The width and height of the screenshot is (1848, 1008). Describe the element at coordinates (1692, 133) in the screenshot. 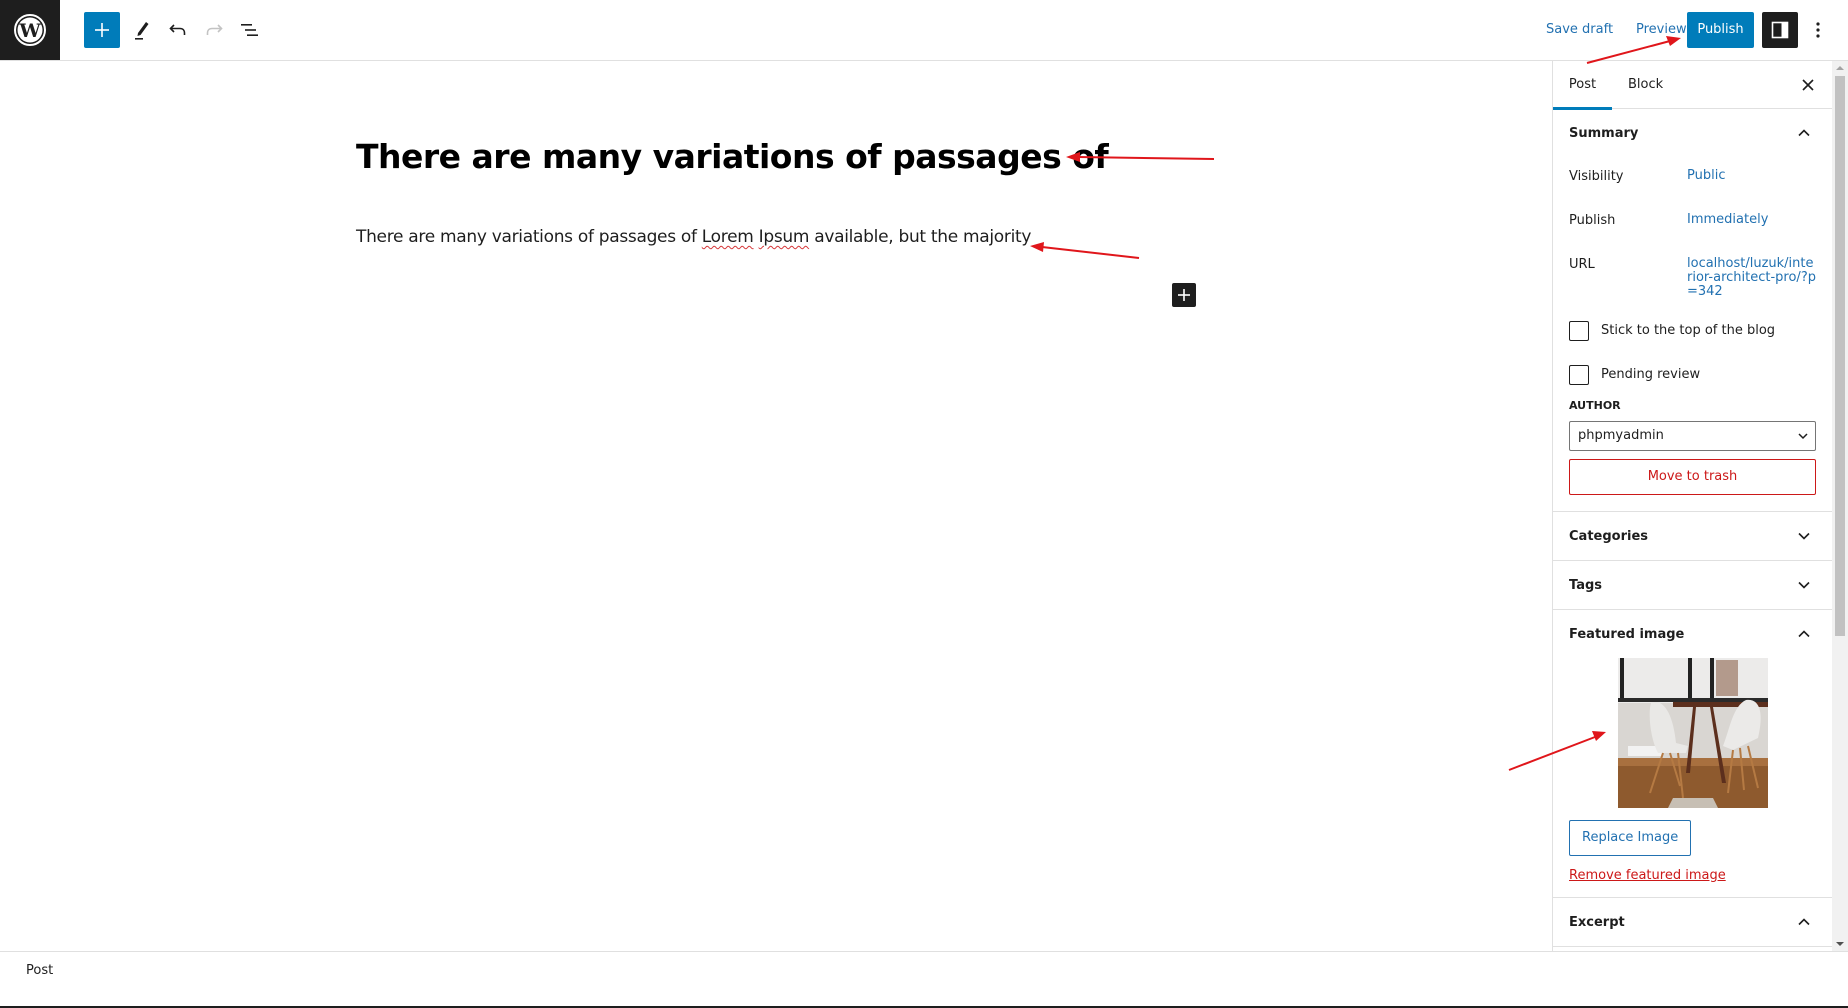

I see `summary-panel-toggle: Summary` at that location.